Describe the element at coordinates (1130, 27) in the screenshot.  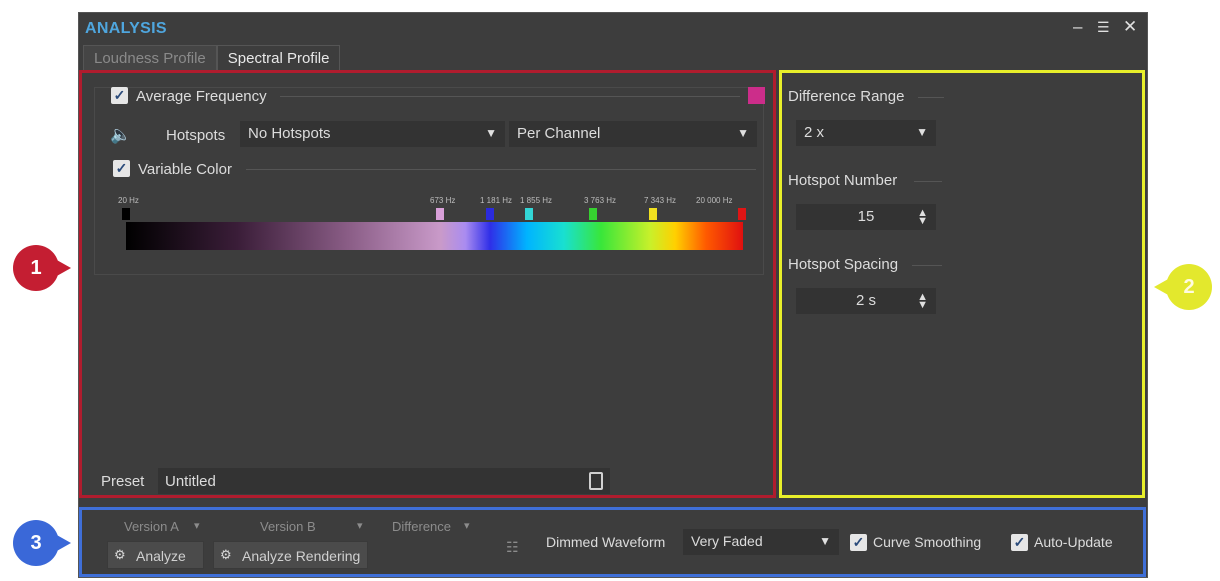
I see `close-icon: ✕` at that location.